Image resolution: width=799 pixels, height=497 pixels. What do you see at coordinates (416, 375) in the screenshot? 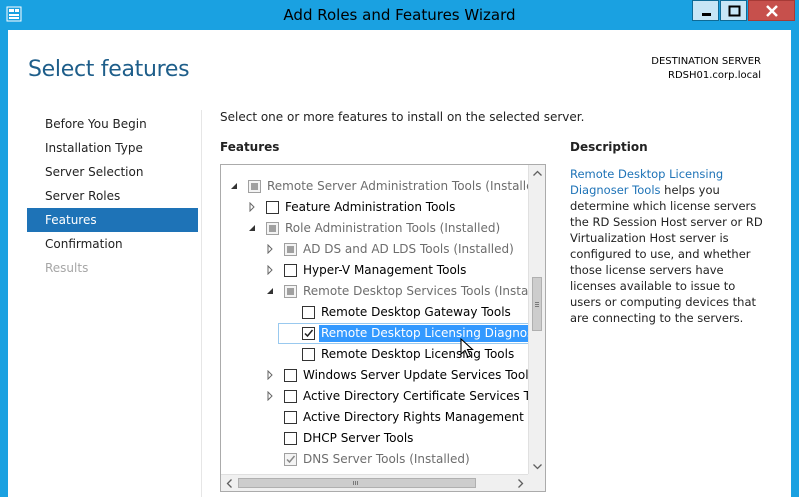
I see `tree-row-label: Windows Server Update Services Tools` at bounding box center [416, 375].